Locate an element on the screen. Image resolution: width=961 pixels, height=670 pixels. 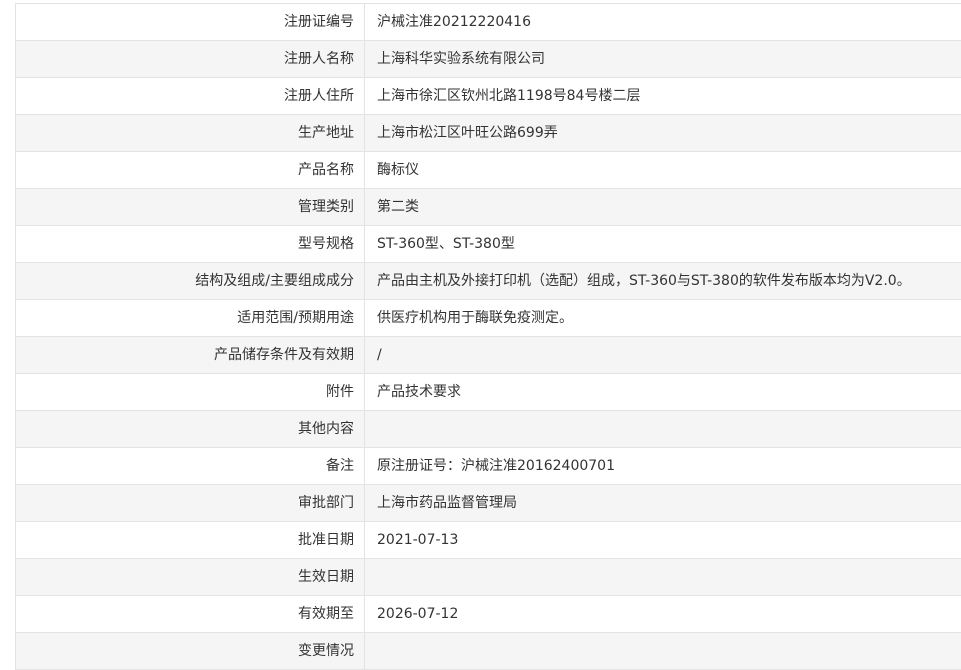
table-row: 生产地址 上海市松江区叶旺公路699弄 is located at coordinates (488, 133).